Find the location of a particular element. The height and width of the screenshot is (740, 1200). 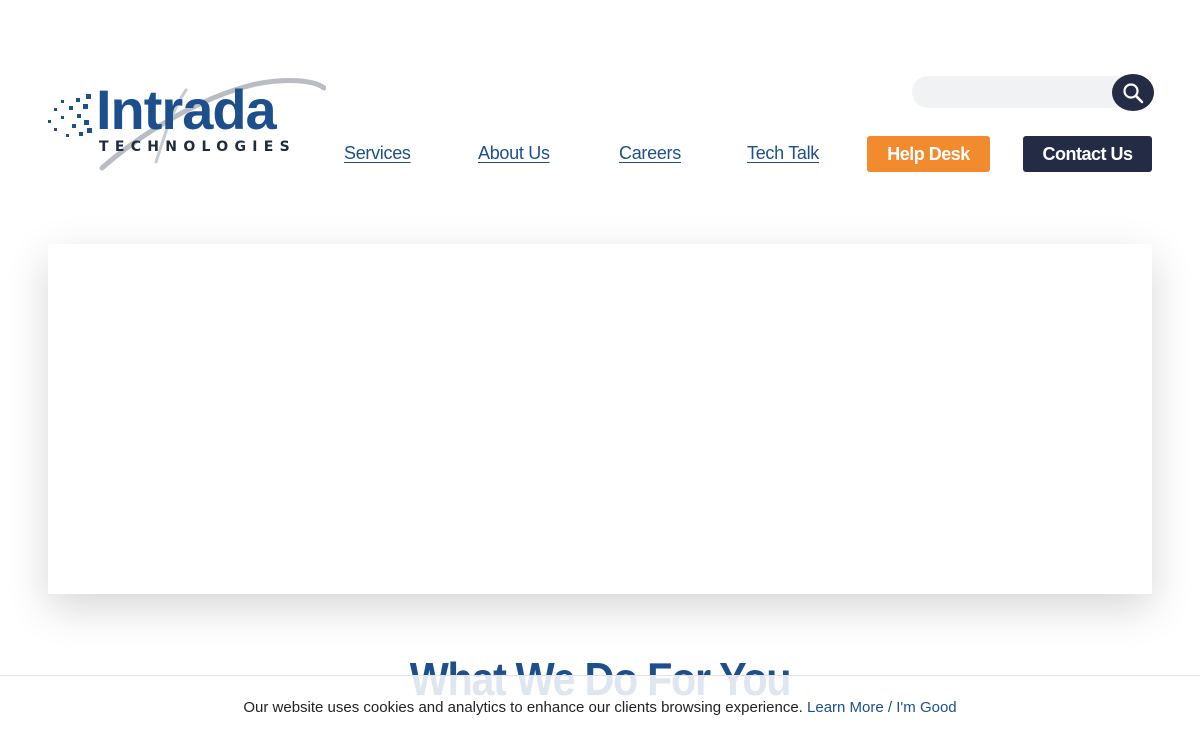

search-bar is located at coordinates (1033, 92).